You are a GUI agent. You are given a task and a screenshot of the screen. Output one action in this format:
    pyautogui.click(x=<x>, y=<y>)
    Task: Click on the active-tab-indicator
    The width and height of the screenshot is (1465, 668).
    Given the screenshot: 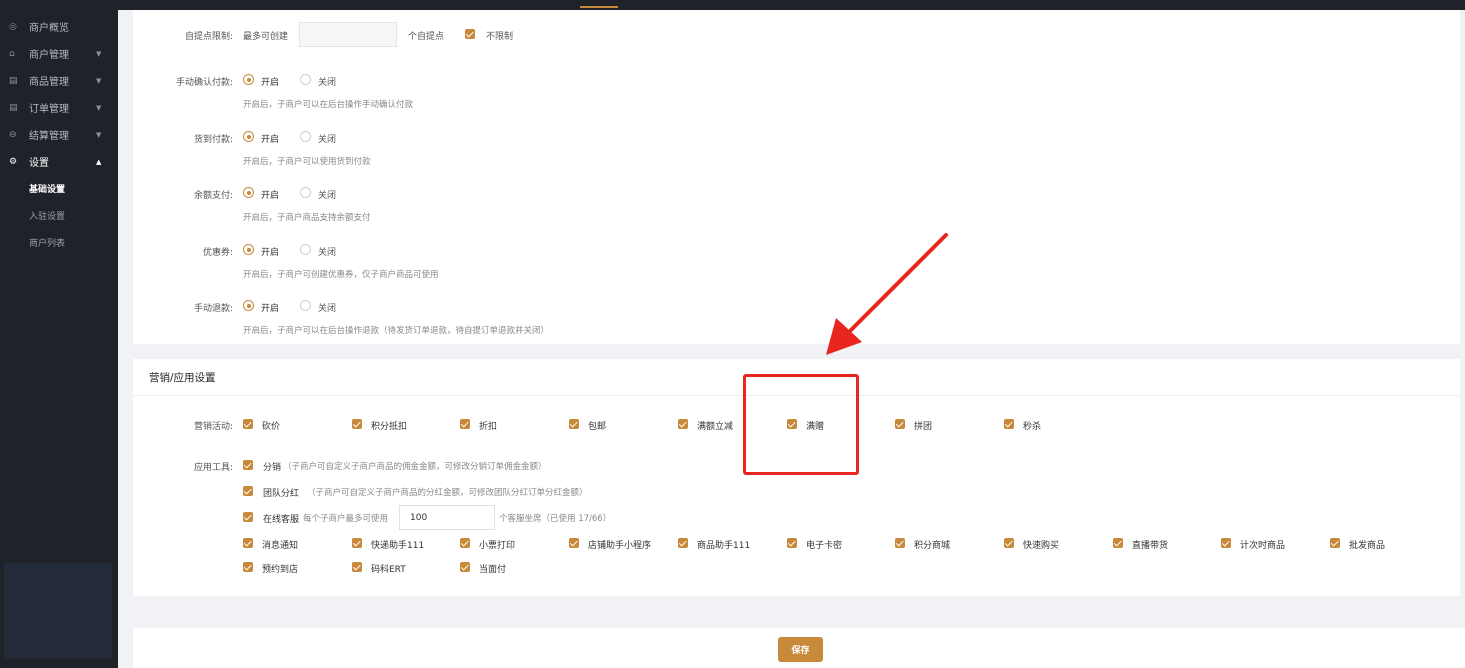 What is the action you would take?
    pyautogui.click(x=599, y=7)
    